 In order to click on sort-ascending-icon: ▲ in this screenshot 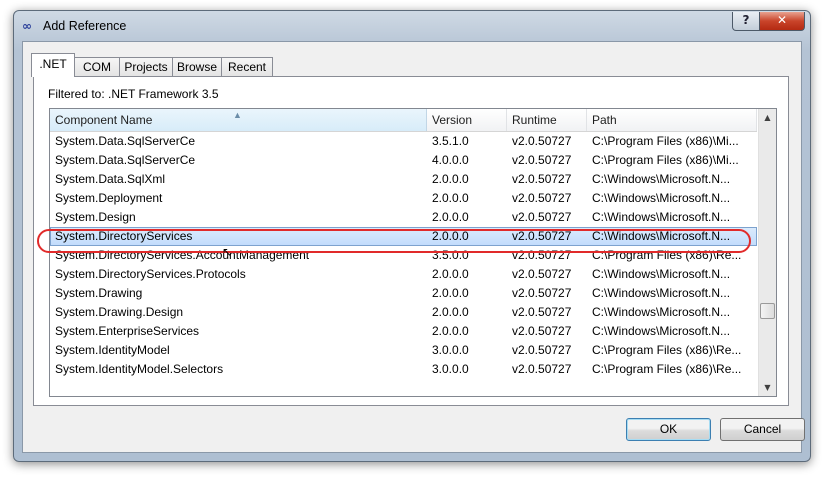, I will do `click(237, 115)`.